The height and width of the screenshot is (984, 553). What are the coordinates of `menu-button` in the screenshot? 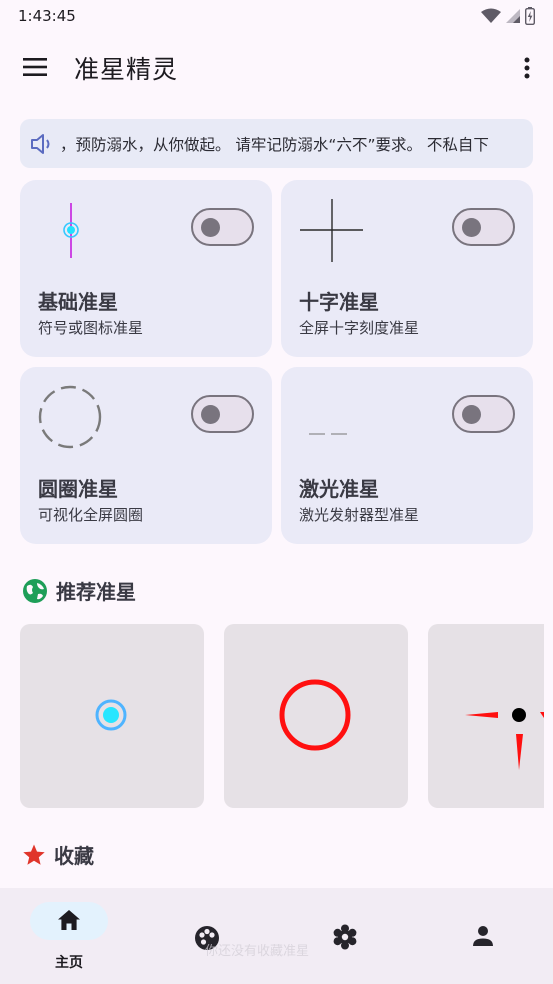 It's located at (35, 67).